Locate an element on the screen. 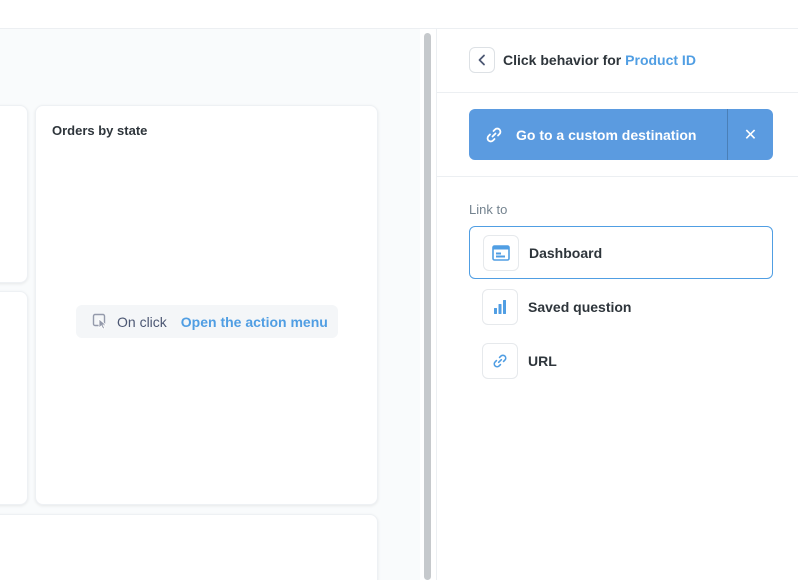  link-option-saved-question: Saved question is located at coordinates (621, 306).